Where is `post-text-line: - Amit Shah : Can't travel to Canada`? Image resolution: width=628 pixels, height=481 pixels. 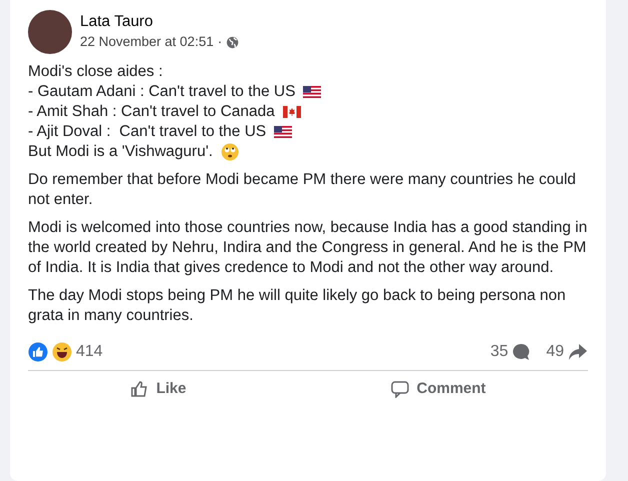
post-text-line: - Amit Shah : Can't travel to Canada is located at coordinates (151, 112).